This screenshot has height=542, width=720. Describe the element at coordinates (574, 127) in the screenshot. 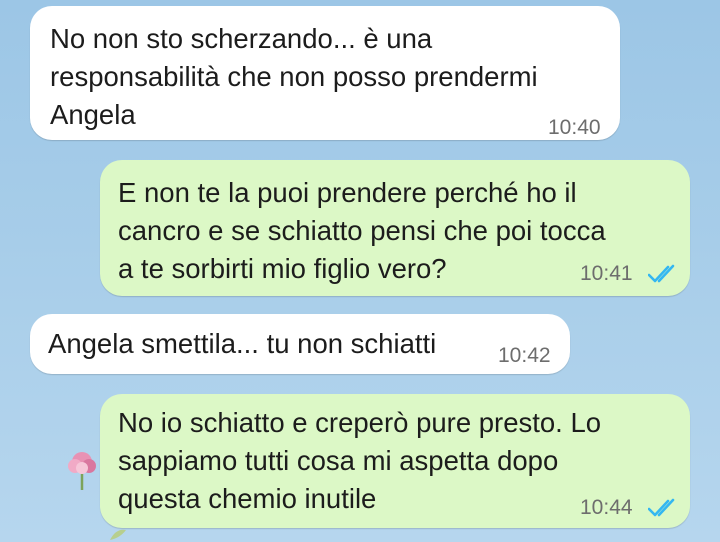

I see `message-time: 10:40` at that location.